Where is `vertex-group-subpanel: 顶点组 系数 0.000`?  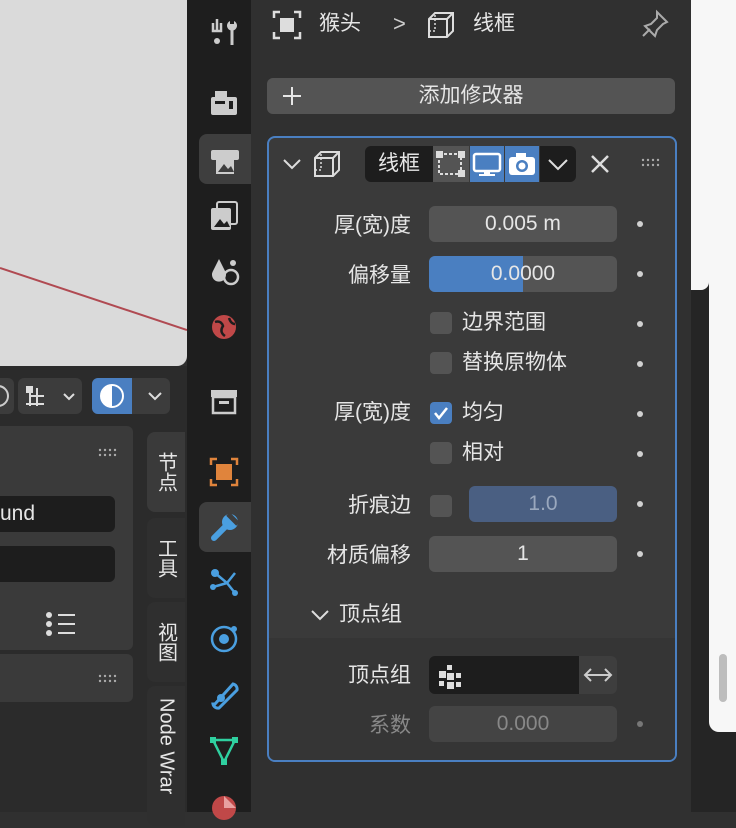 vertex-group-subpanel: 顶点组 系数 0.000 is located at coordinates (472, 699).